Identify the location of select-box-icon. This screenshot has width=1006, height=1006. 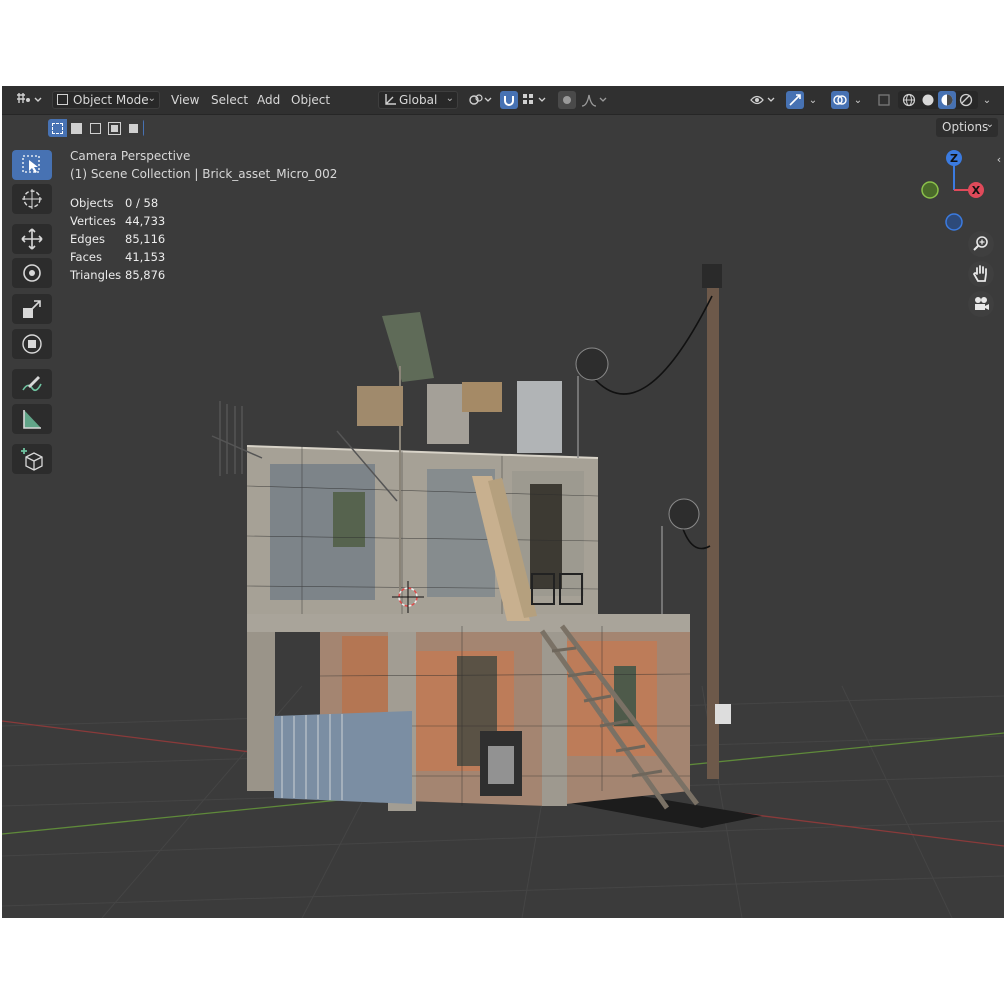
(31, 164).